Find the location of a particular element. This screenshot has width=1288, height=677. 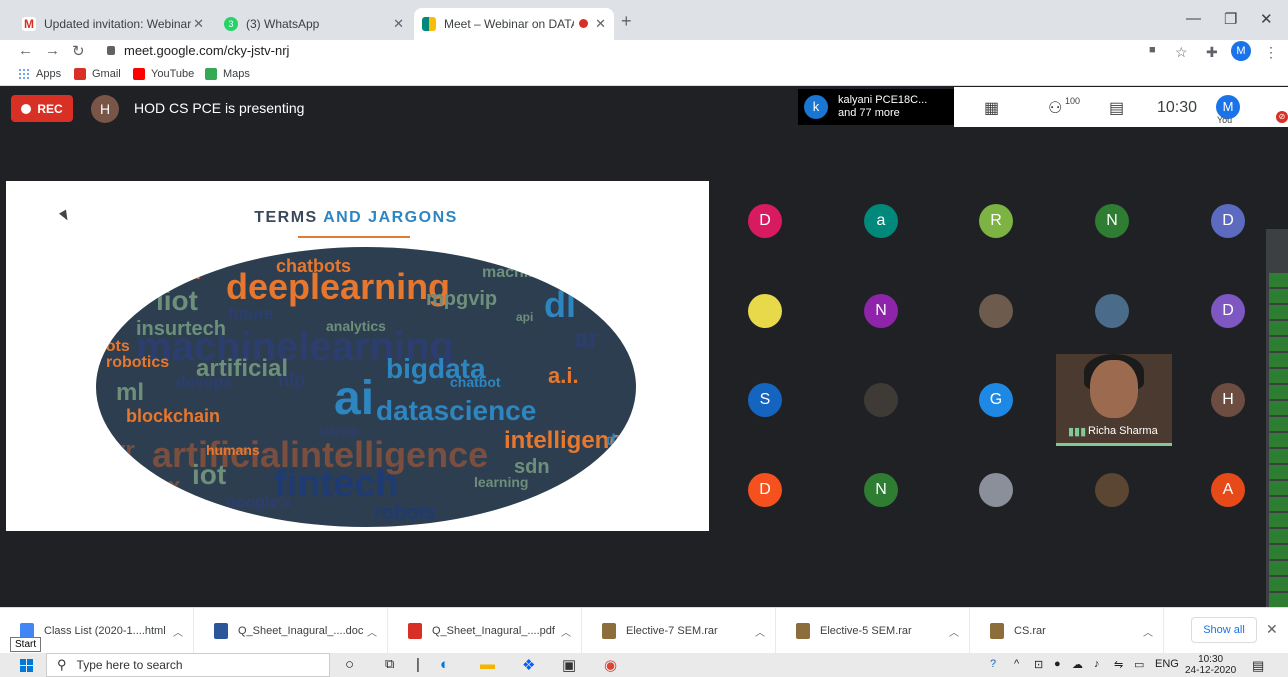

microphone-icon: ● is located at coordinates (1057, 664).